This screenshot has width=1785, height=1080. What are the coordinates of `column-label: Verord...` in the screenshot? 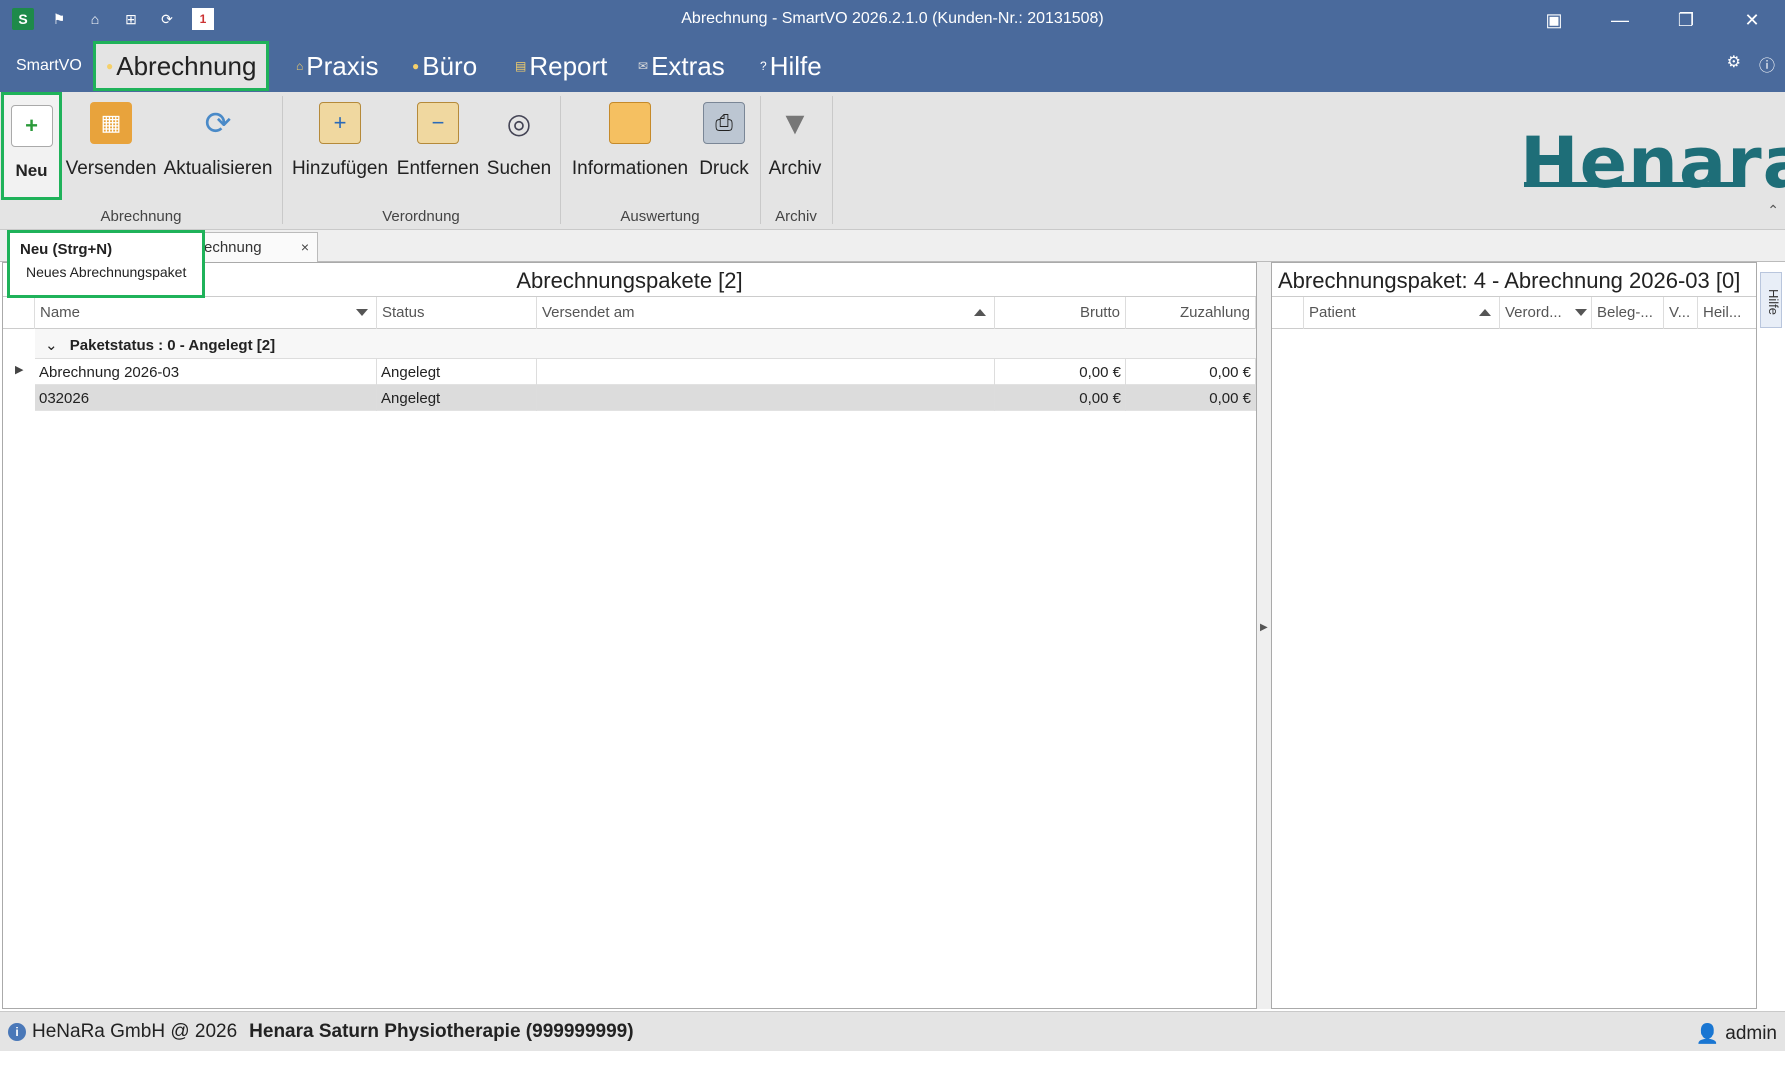 It's located at (1533, 312).